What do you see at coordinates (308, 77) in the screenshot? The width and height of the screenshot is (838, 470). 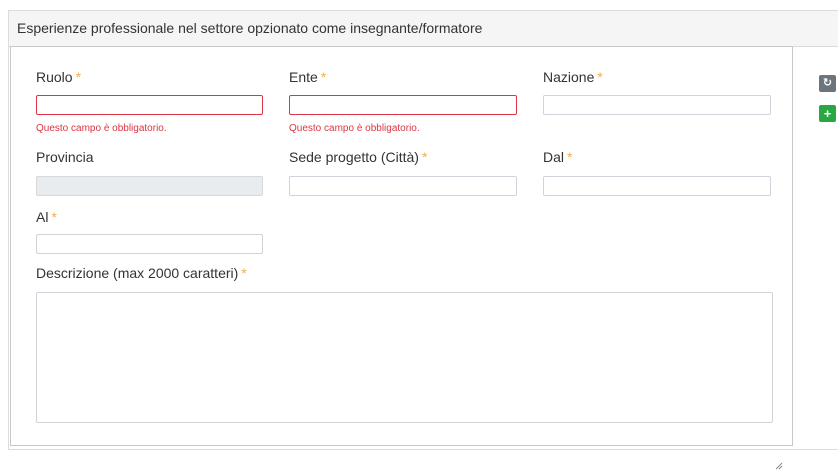 I see `ente-label: Ente *` at bounding box center [308, 77].